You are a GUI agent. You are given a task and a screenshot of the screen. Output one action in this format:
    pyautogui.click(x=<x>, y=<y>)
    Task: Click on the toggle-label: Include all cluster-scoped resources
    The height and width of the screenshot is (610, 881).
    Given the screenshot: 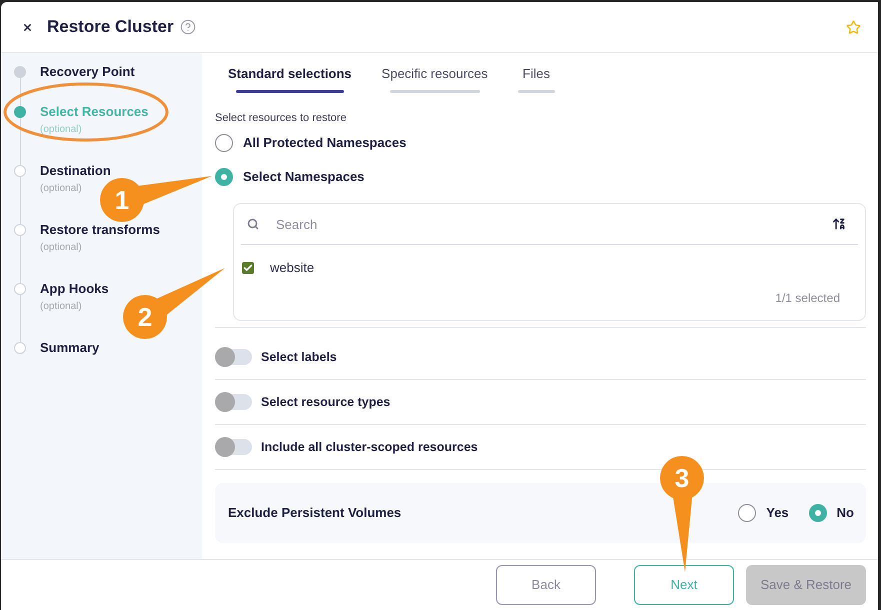 What is the action you would take?
    pyautogui.click(x=369, y=447)
    